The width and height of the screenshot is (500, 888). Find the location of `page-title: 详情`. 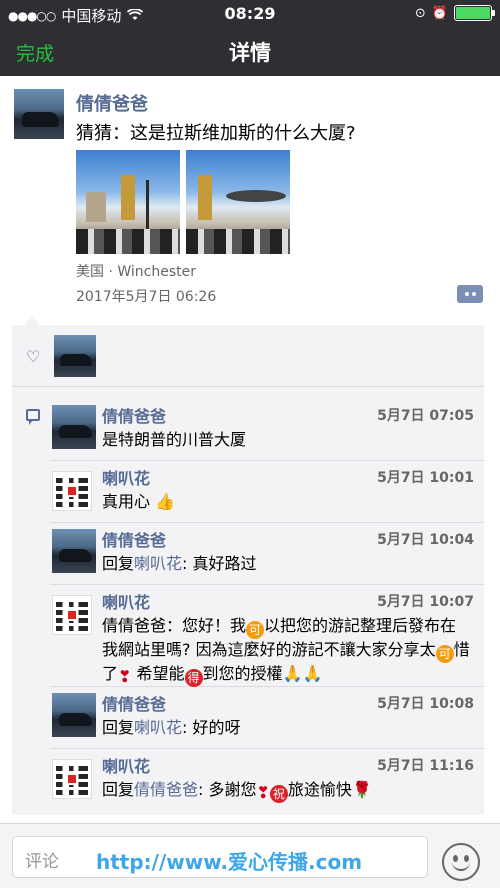

page-title: 详情 is located at coordinates (250, 53).